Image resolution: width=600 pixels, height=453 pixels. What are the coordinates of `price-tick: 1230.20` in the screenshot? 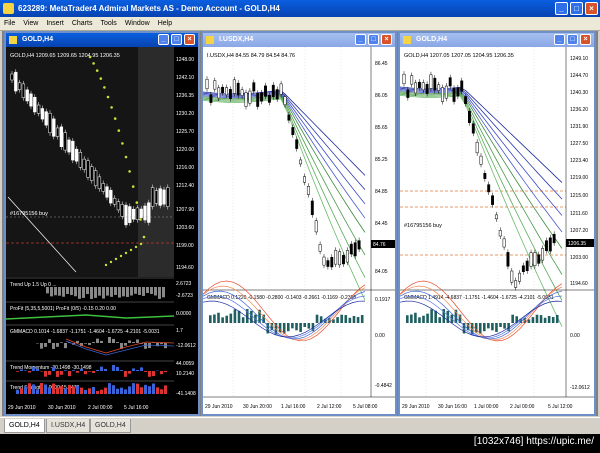 It's located at (185, 114).